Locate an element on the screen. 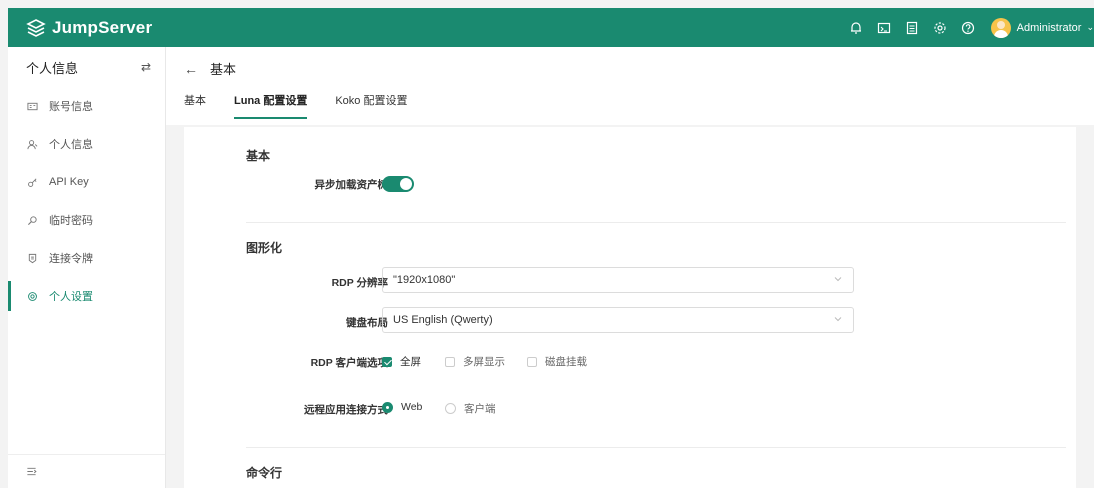  user-avatar is located at coordinates (1000, 27).